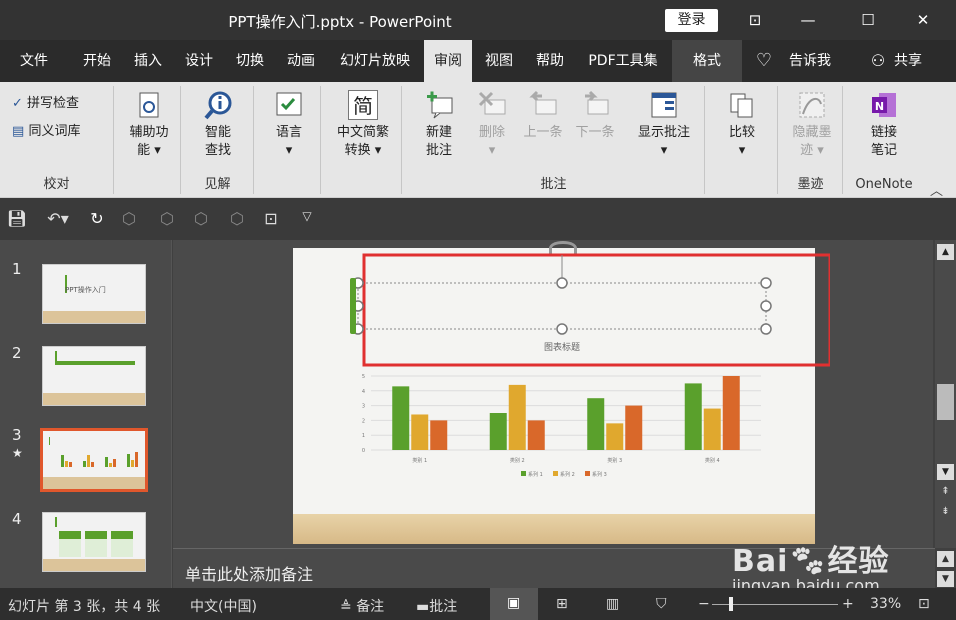 Image resolution: width=956 pixels, height=620 pixels. Describe the element at coordinates (167, 218) in the screenshot. I see `shape-icon-2: ⬡` at that location.